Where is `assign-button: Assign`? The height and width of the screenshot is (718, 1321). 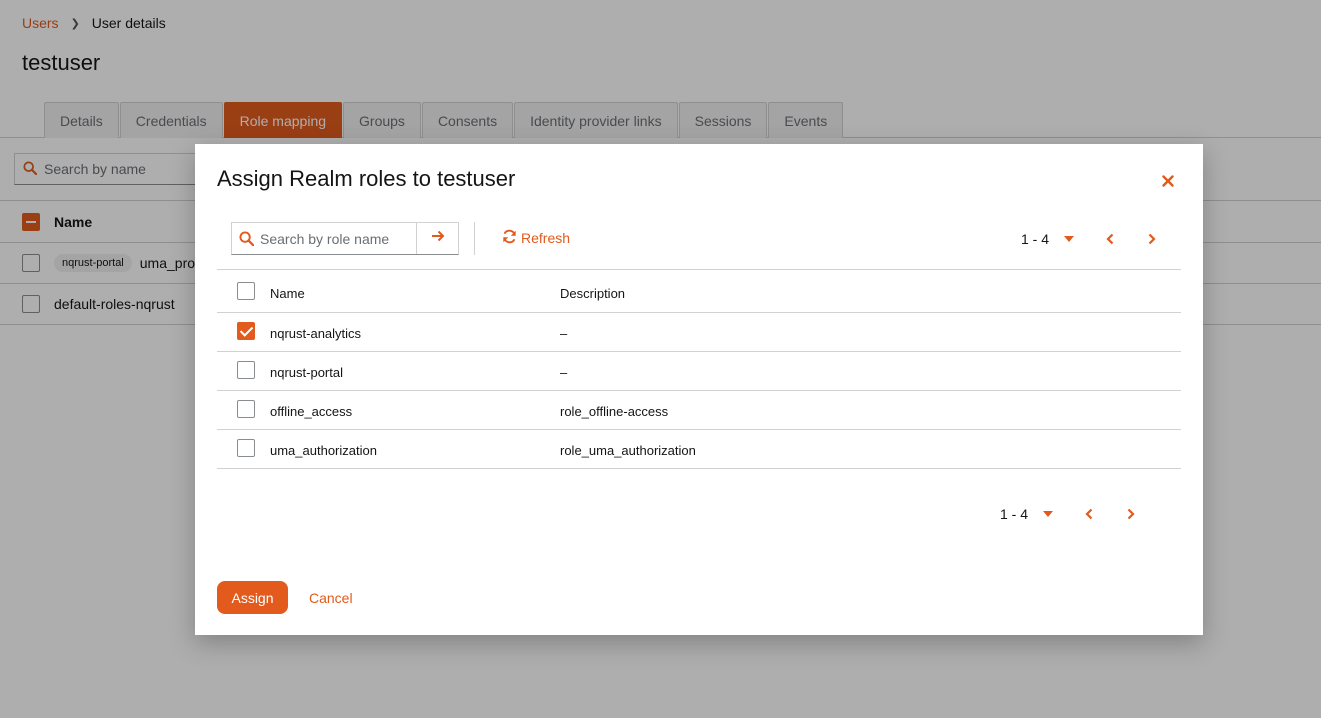
assign-button: Assign is located at coordinates (252, 597).